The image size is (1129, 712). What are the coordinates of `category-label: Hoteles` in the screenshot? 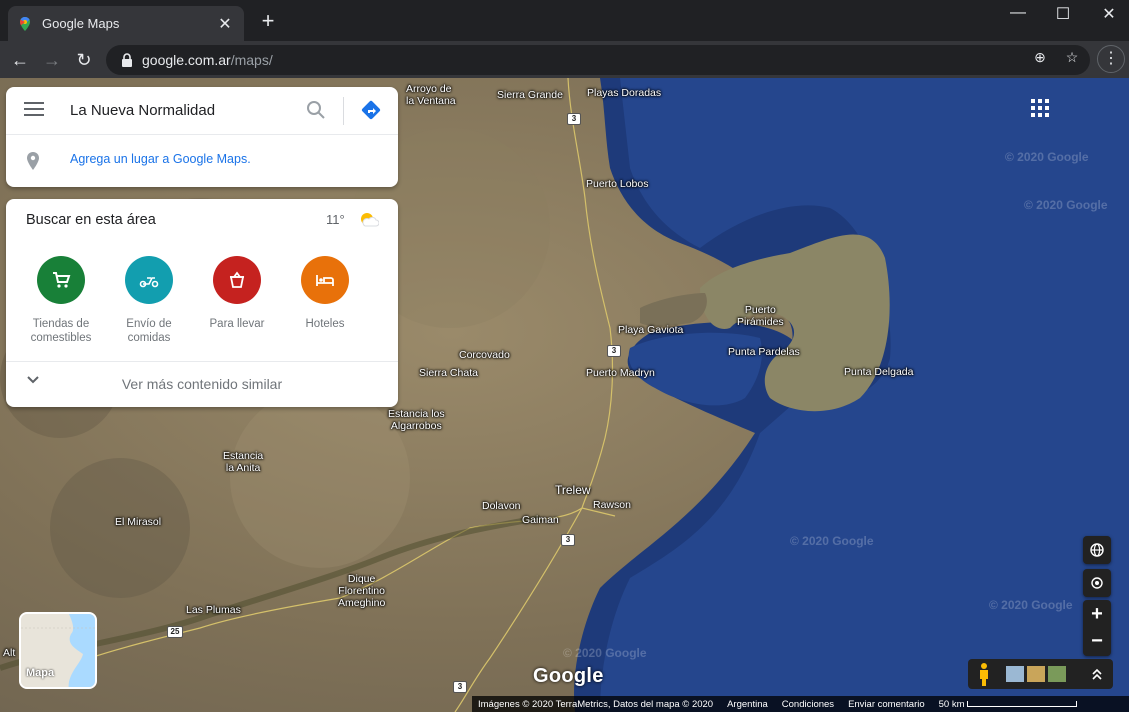 It's located at (325, 324).